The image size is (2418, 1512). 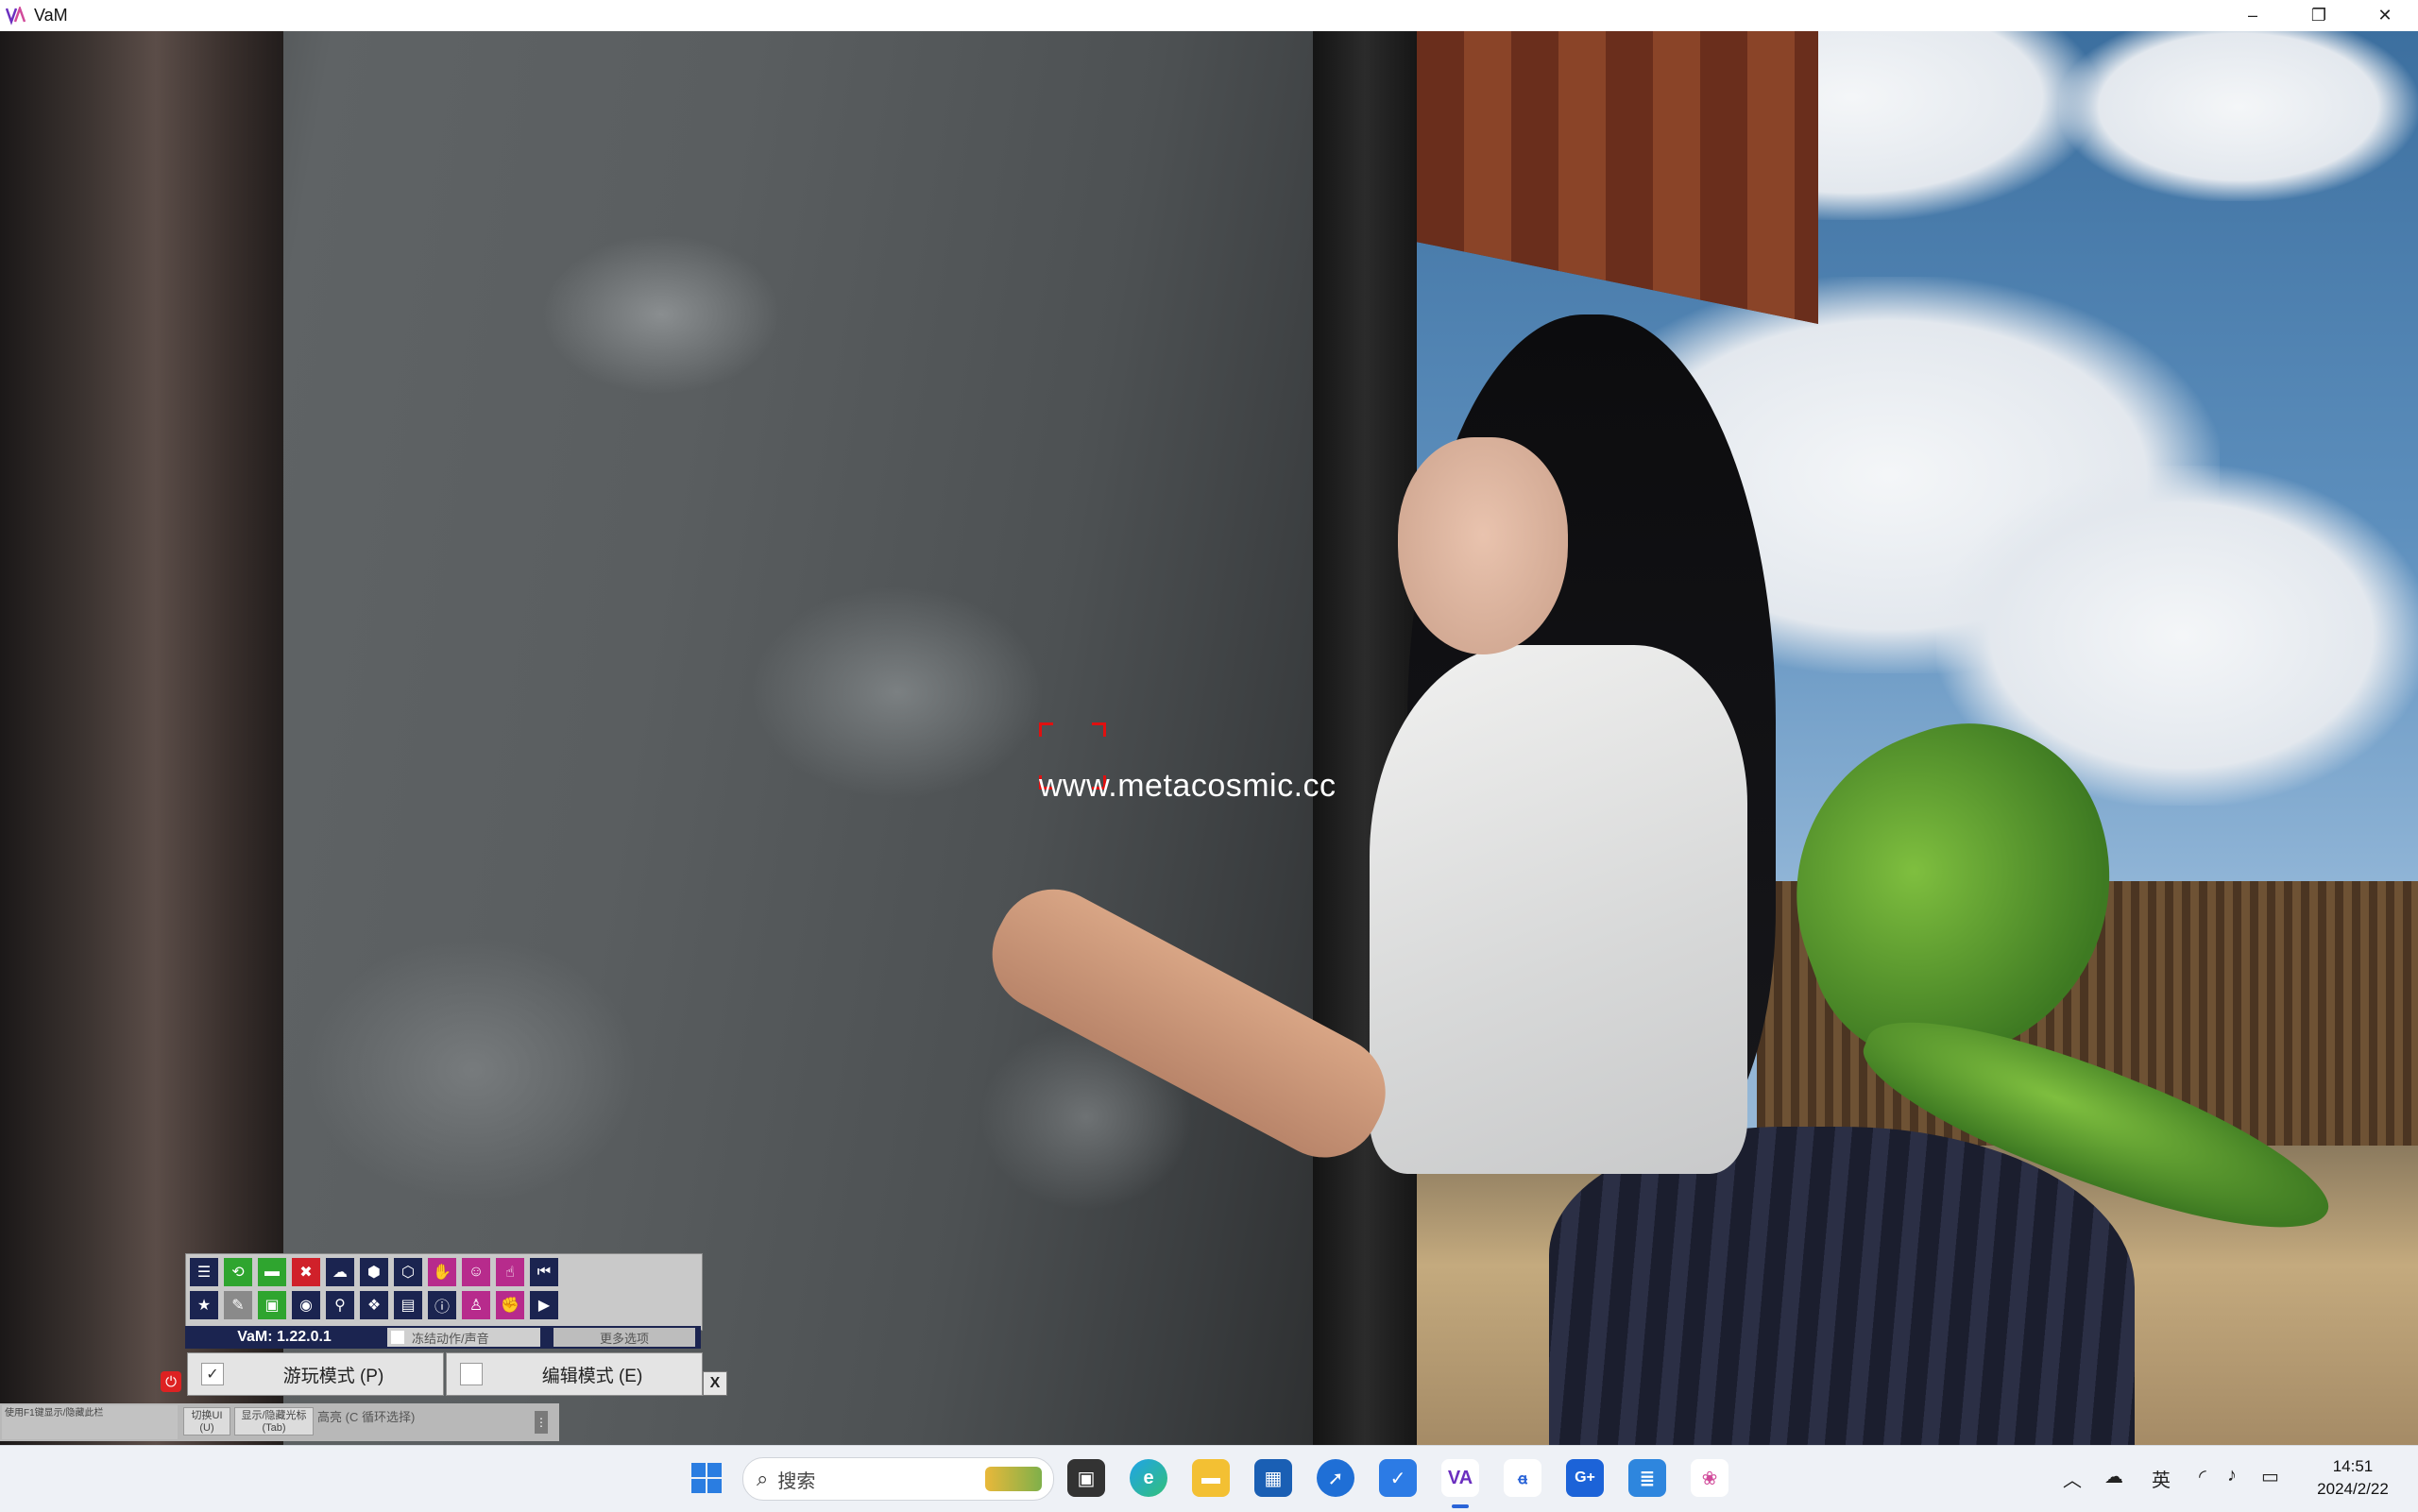 I want to click on windows-logo-icon, so click(x=707, y=1478).